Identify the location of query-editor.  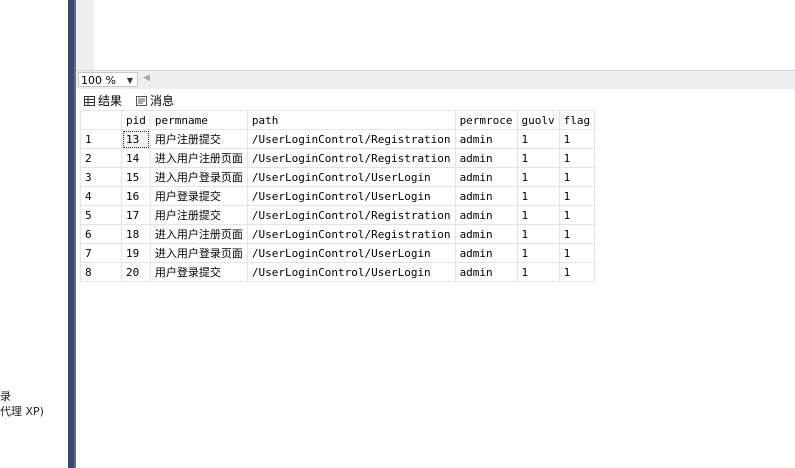
(435, 35).